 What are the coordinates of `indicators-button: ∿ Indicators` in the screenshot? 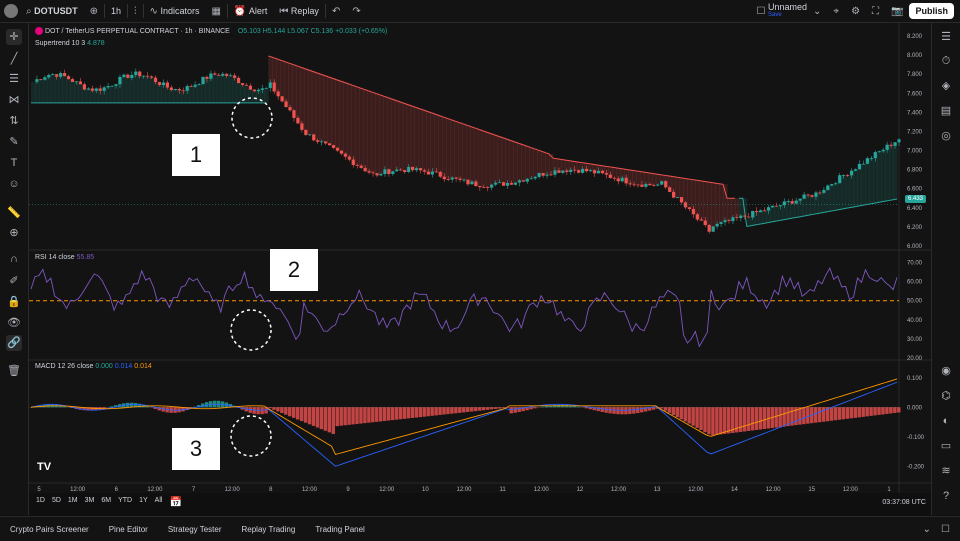 It's located at (175, 11).